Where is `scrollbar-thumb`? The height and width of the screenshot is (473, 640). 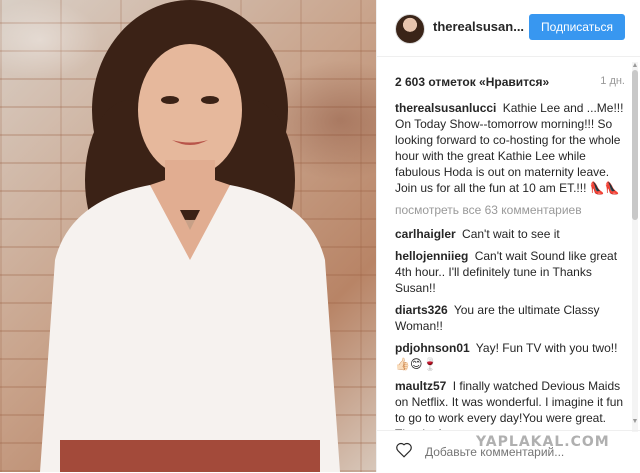 scrollbar-thumb is located at coordinates (635, 145).